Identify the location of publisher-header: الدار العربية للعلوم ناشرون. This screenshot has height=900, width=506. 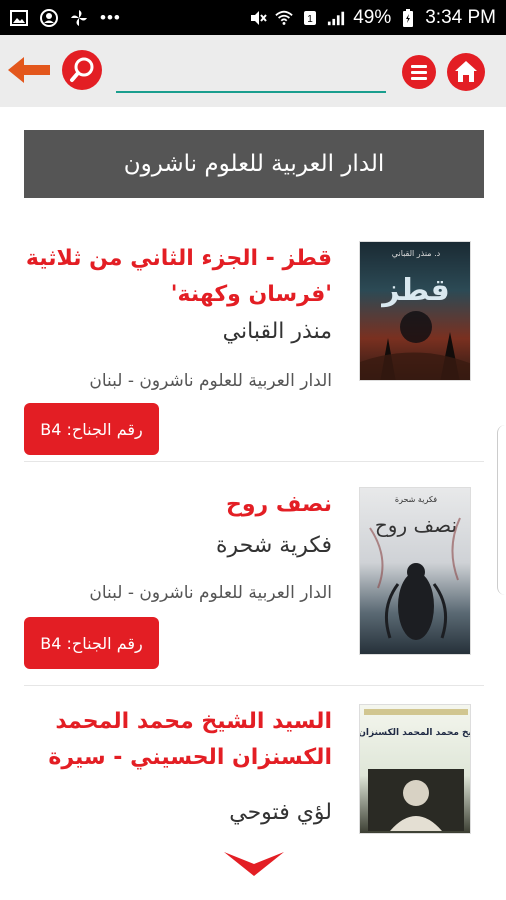
(254, 164).